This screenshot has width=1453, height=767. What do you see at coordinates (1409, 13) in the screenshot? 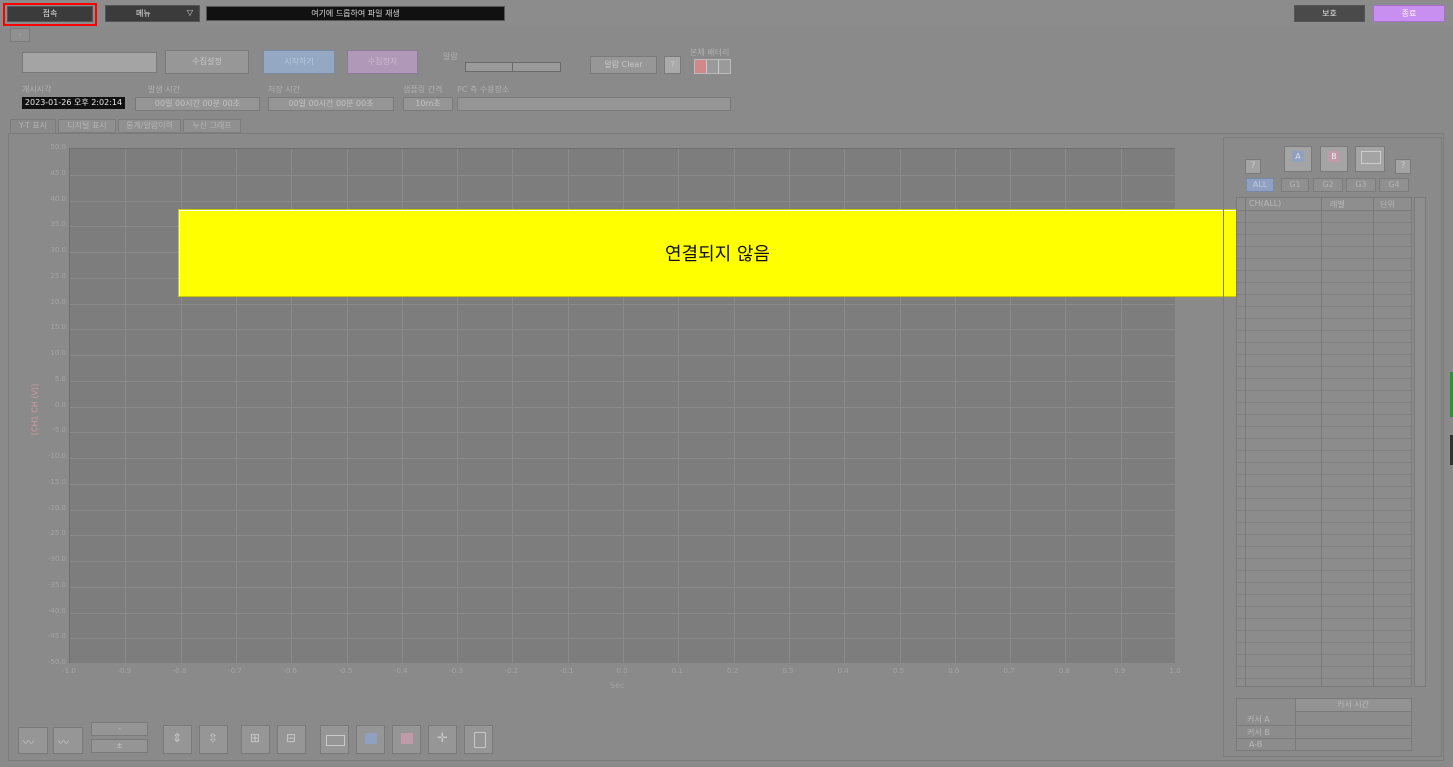
I see `exit-button: 종료` at bounding box center [1409, 13].